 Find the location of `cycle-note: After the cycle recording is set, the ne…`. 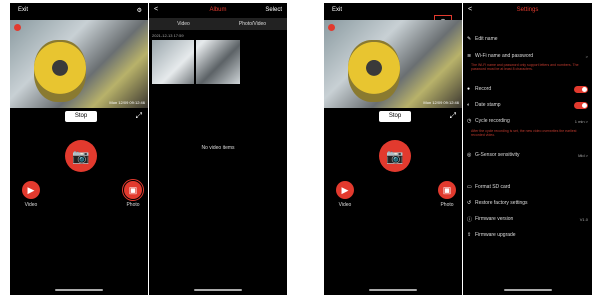

cycle-note: After the cycle recording is set, the ne… is located at coordinates (524, 133).